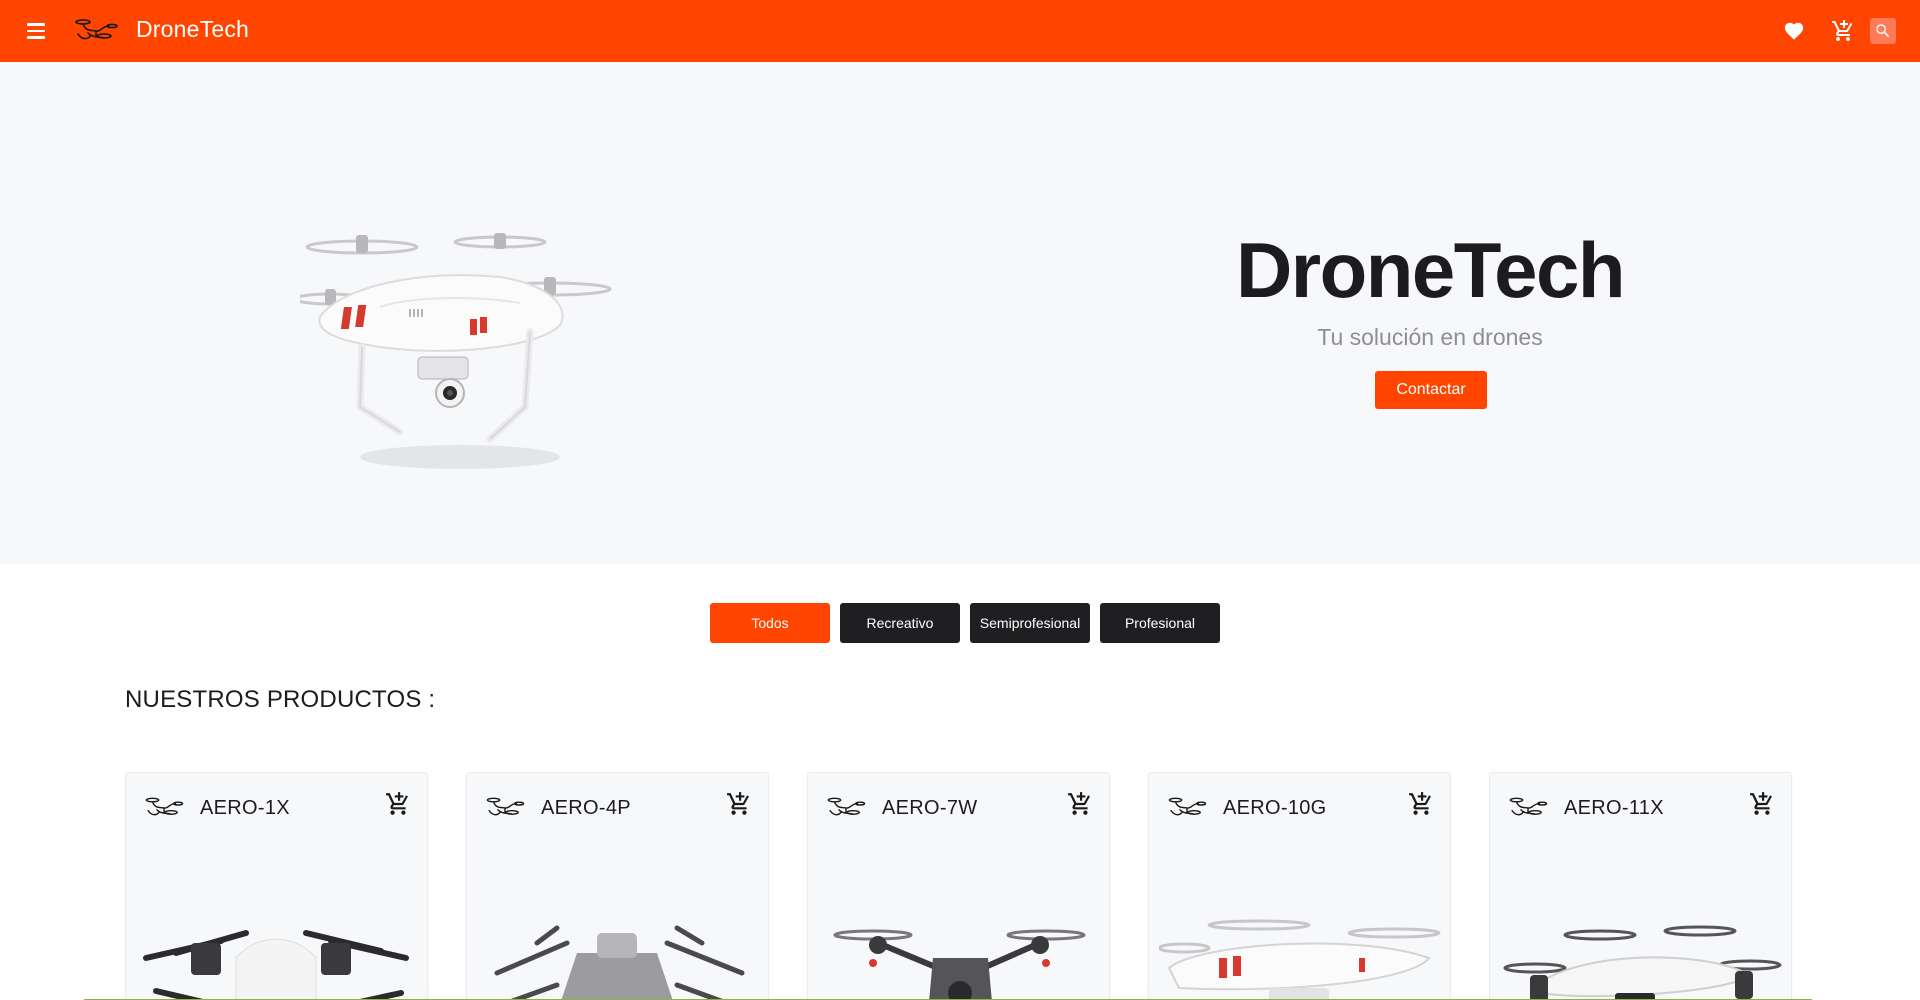 This screenshot has width=1920, height=1000. Describe the element at coordinates (960, 31) in the screenshot. I see `top-app-bar: DroneTech` at that location.